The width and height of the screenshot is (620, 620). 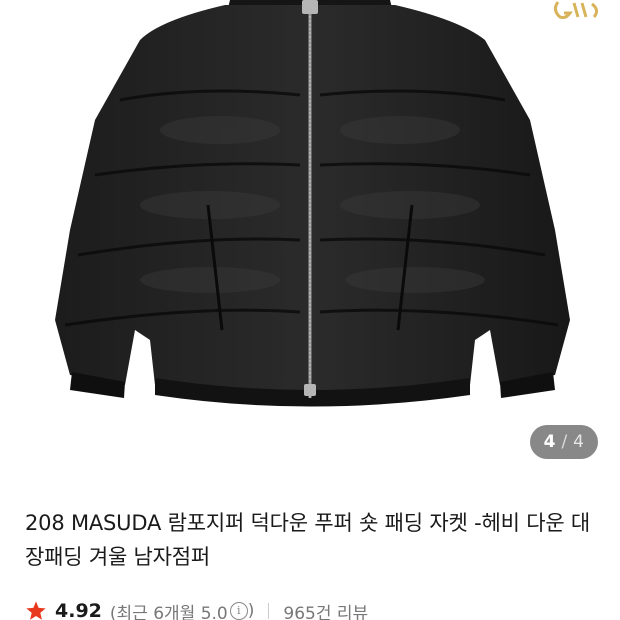 I want to click on brand-logo-icon, so click(x=576, y=10).